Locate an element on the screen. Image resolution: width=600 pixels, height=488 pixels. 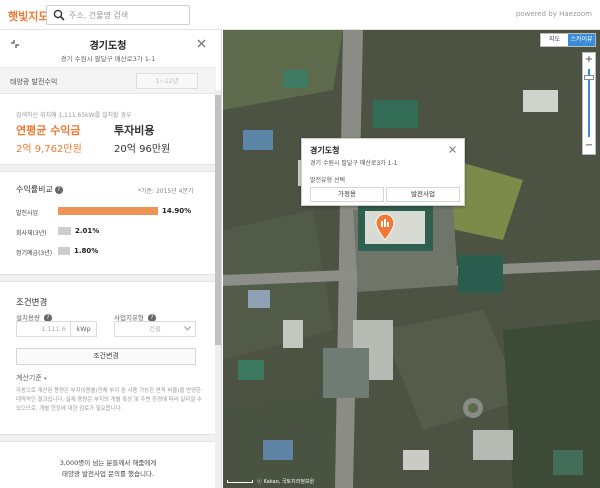
calc-basis-toggle: 계산기준 ▾ is located at coordinates (31, 378).